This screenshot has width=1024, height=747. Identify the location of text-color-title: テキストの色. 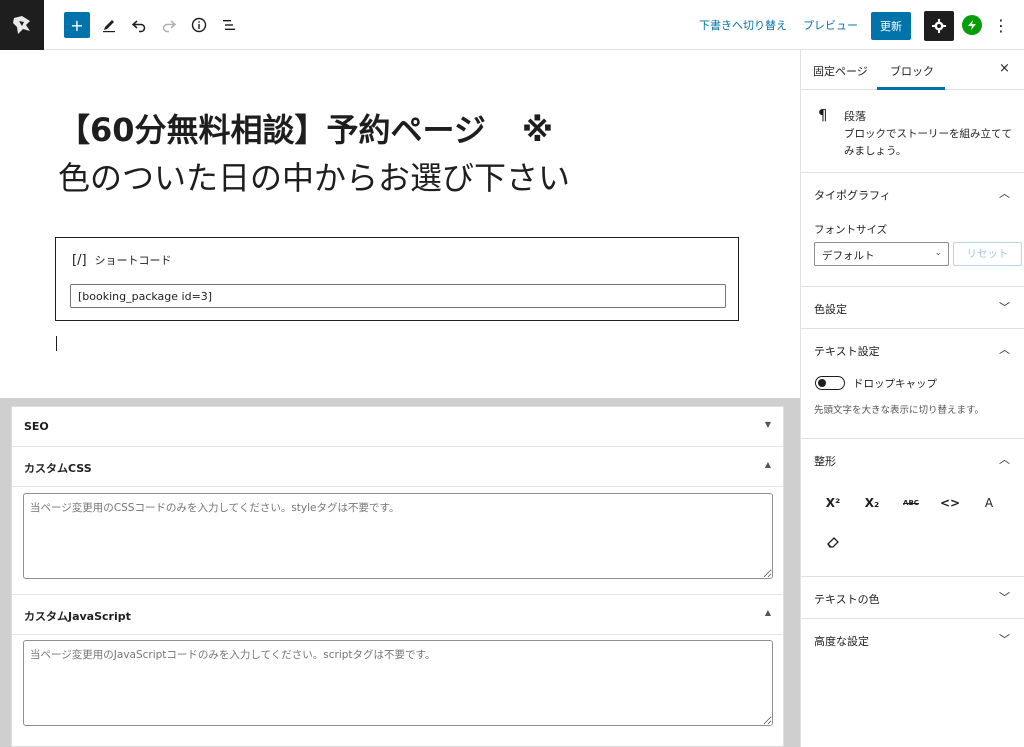
(847, 599).